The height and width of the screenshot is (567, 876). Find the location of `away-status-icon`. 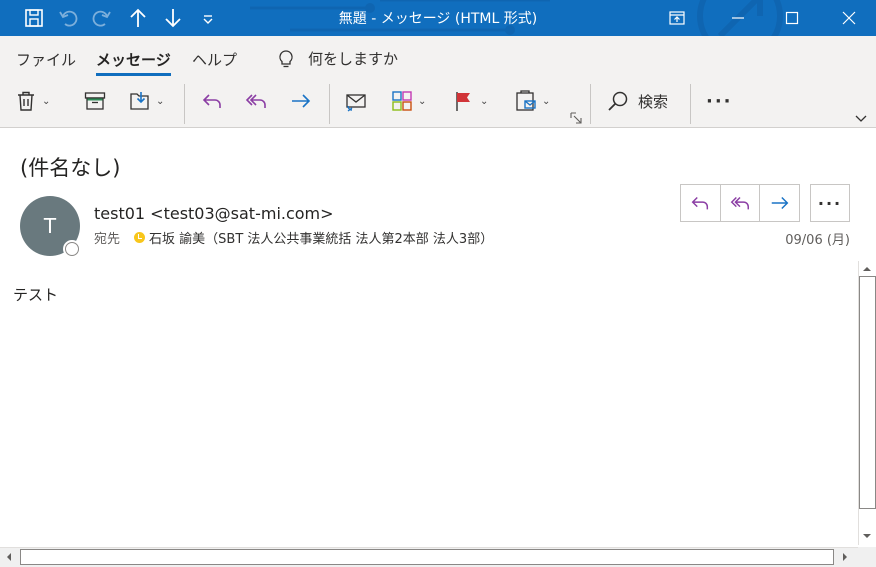

away-status-icon is located at coordinates (140, 237).